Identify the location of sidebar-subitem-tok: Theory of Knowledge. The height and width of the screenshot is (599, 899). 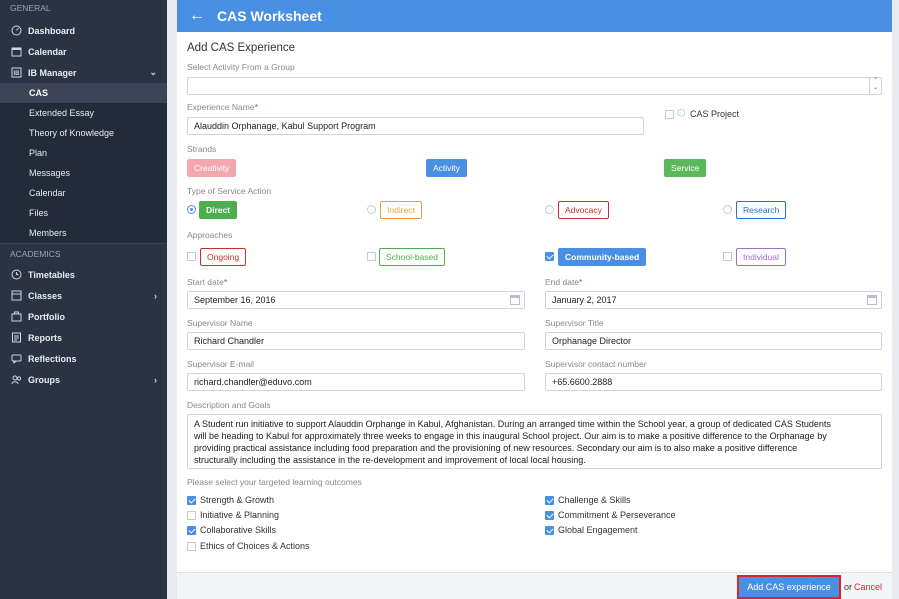
(83, 133).